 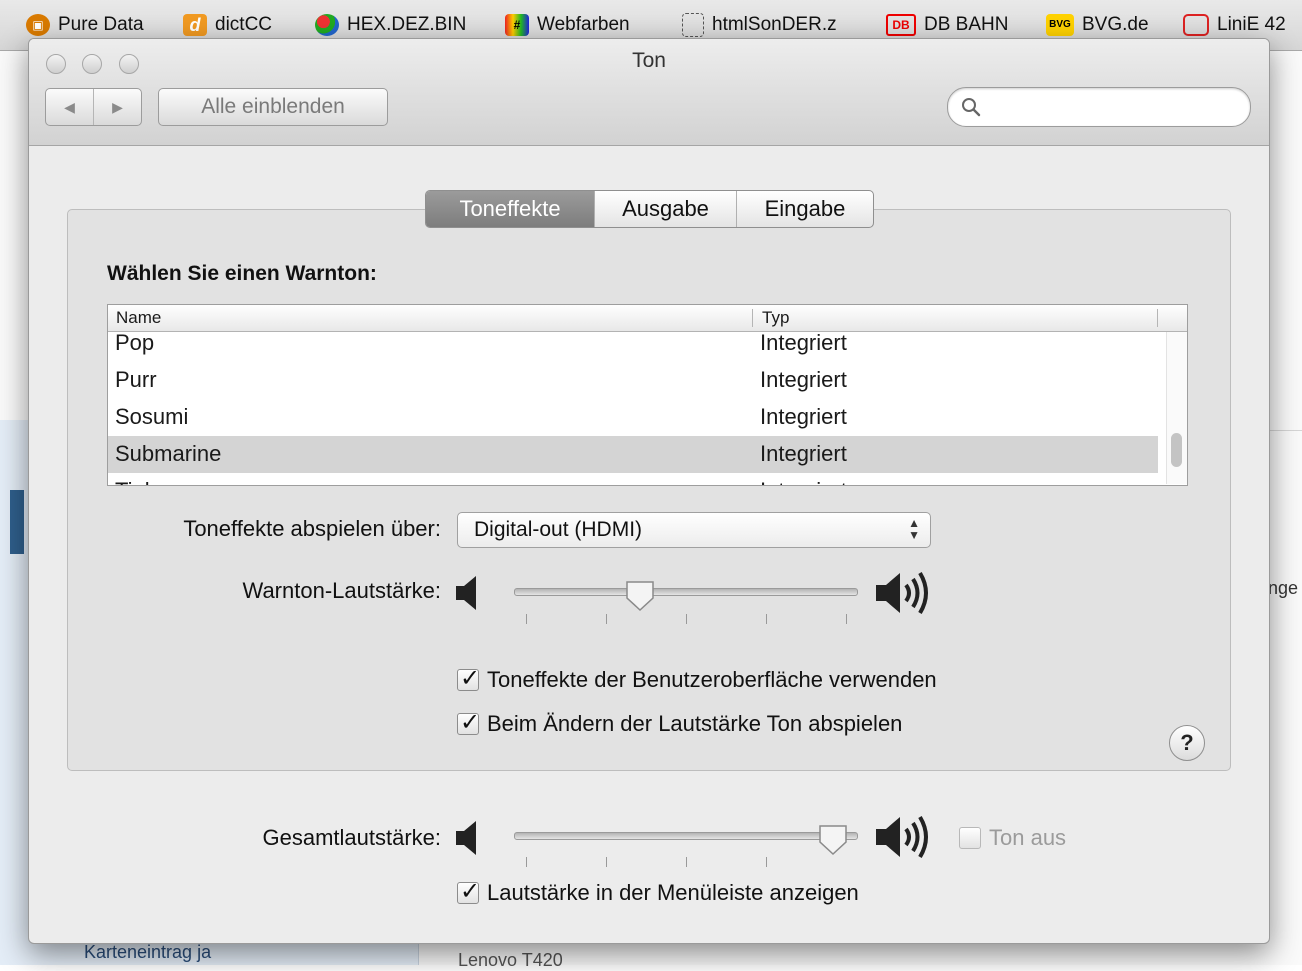 I want to click on checkbox-label: Lautstärke in der Menüleiste anzeigen, so click(x=673, y=892).